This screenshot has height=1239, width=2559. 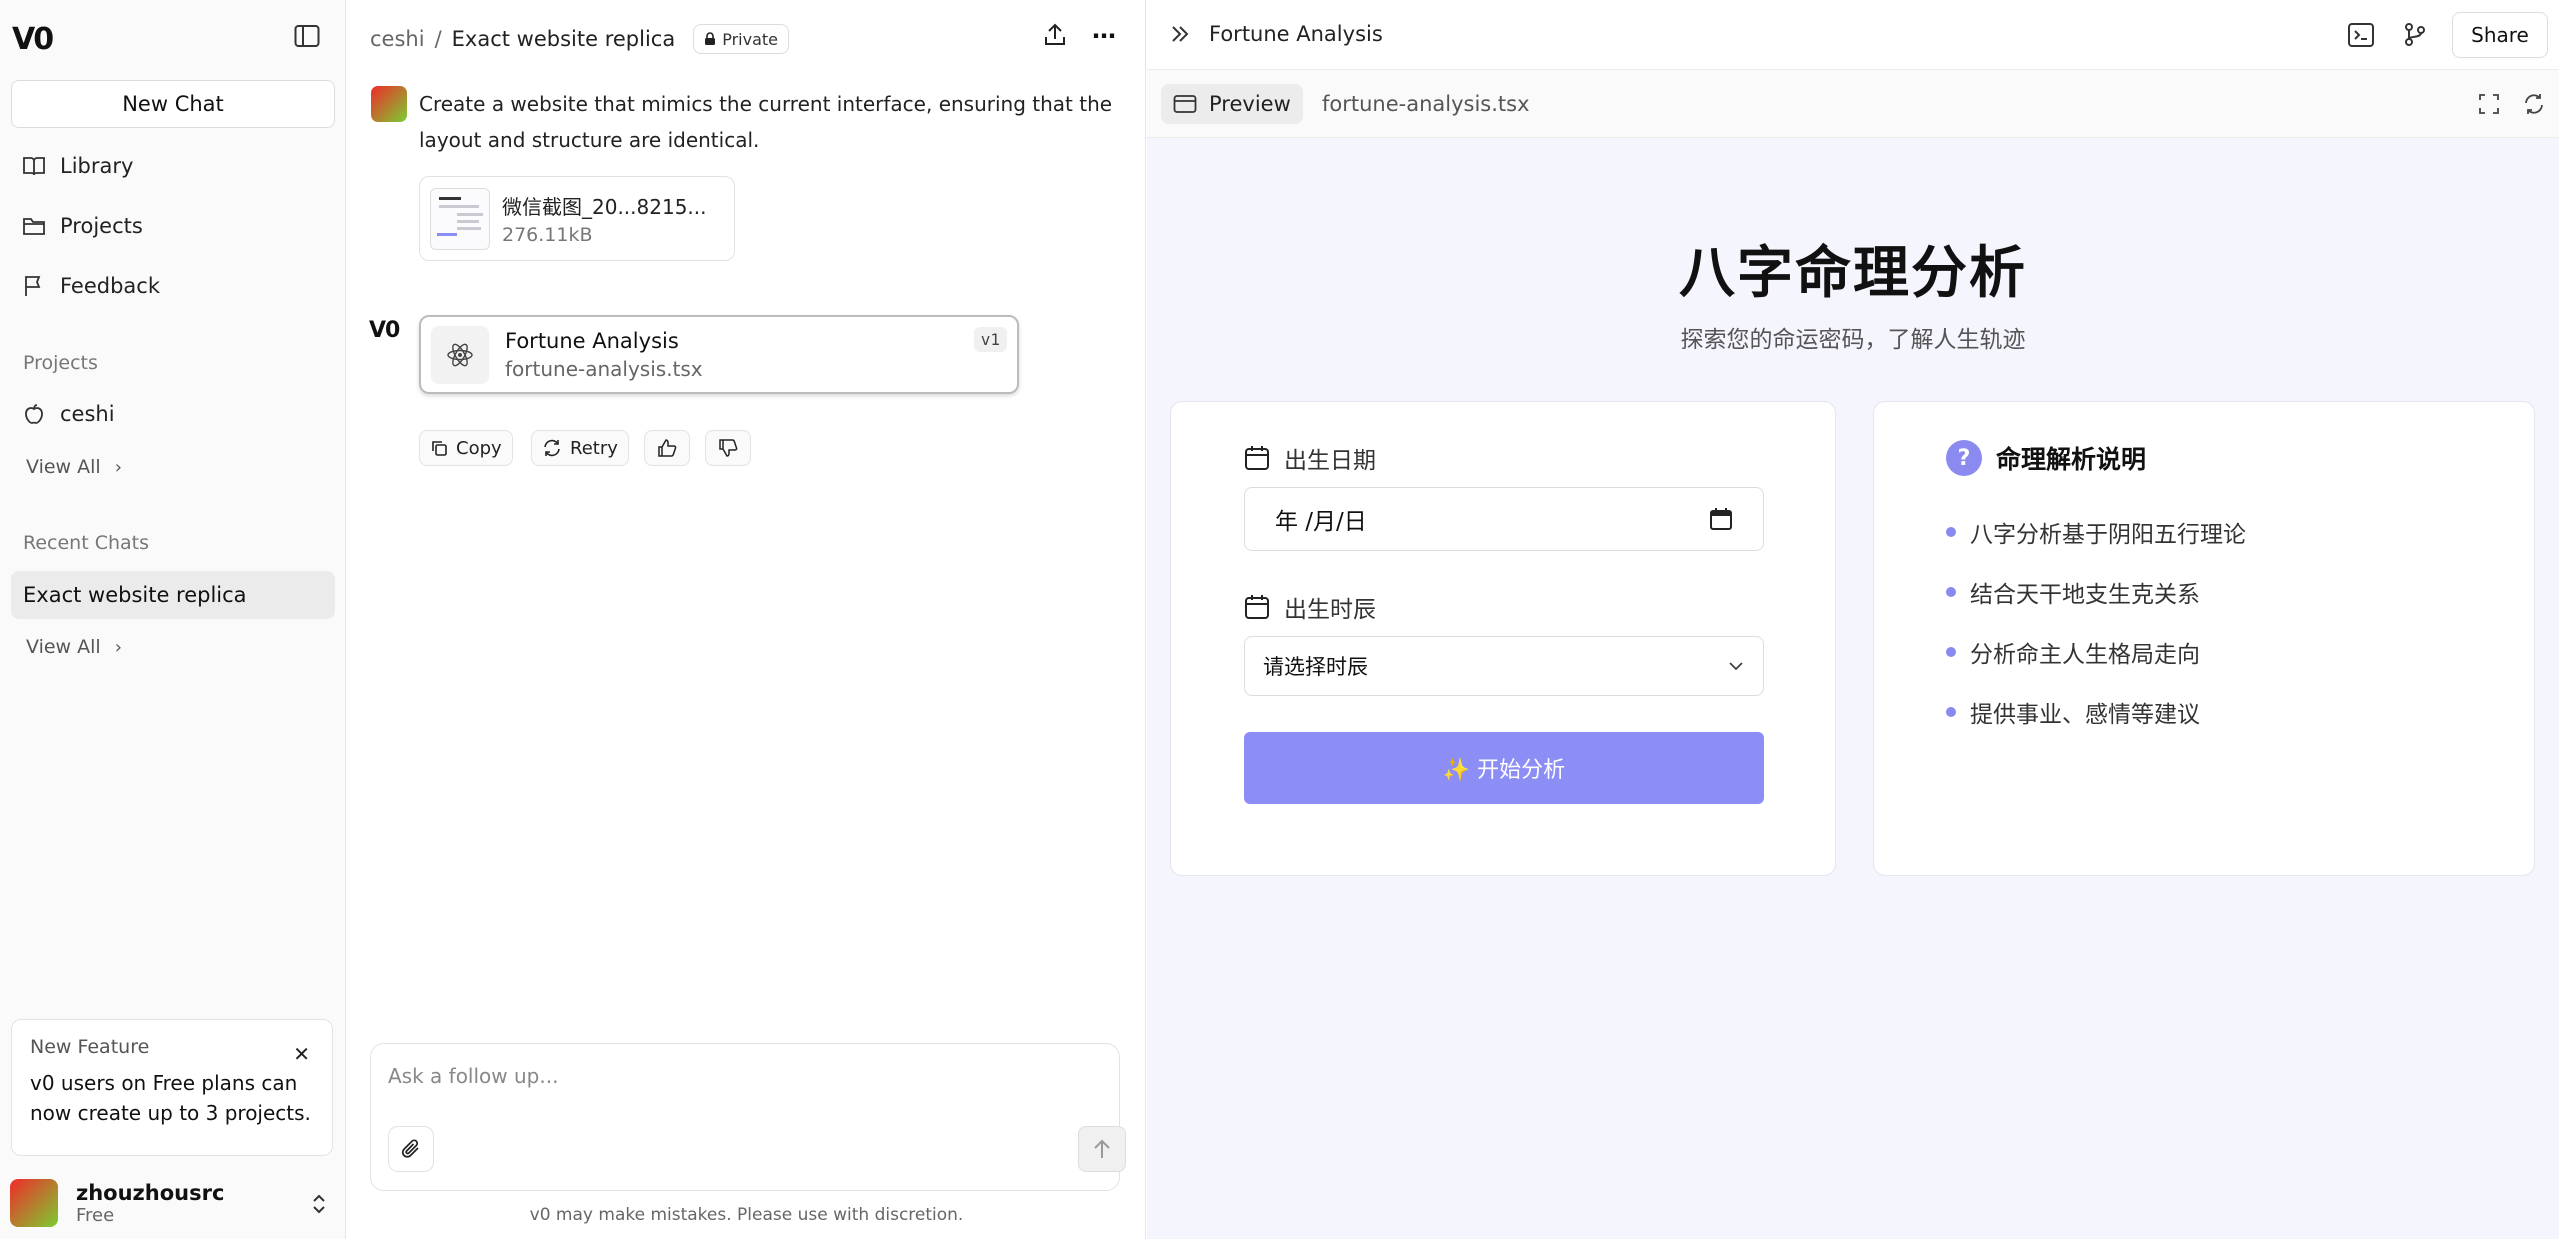 What do you see at coordinates (1250, 104) in the screenshot?
I see `tab-preview-label: Preview` at bounding box center [1250, 104].